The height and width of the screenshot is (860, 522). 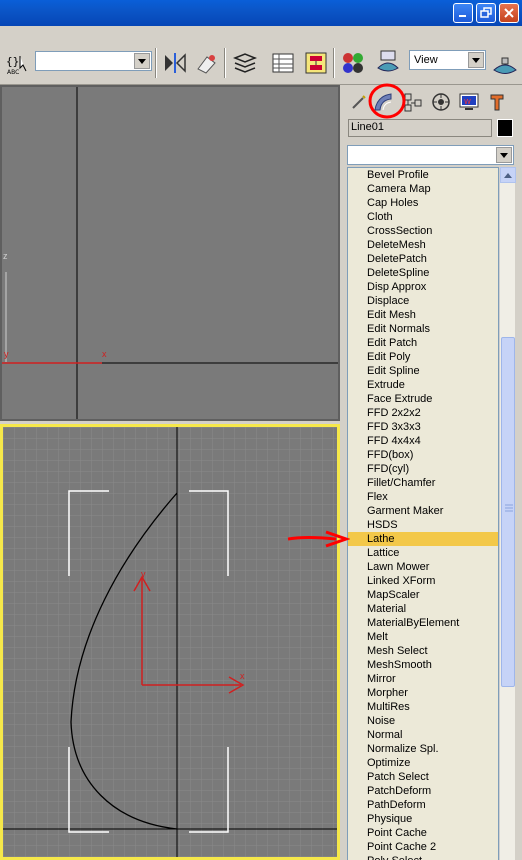 I want to click on axis-x-label: x, so click(x=104, y=354).